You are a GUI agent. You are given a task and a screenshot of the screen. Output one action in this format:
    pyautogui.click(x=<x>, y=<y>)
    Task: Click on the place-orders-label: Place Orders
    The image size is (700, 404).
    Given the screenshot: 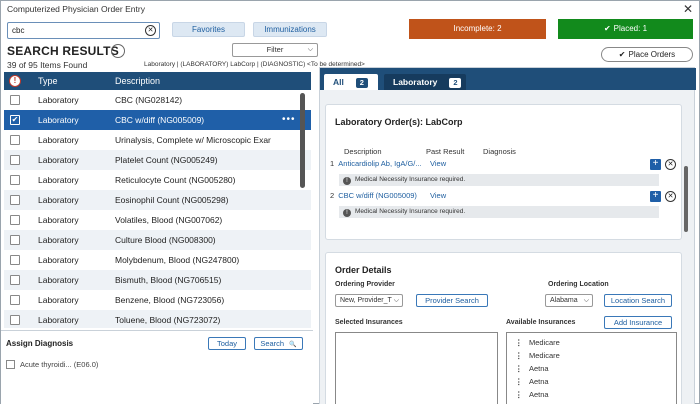 What is the action you would take?
    pyautogui.click(x=652, y=54)
    